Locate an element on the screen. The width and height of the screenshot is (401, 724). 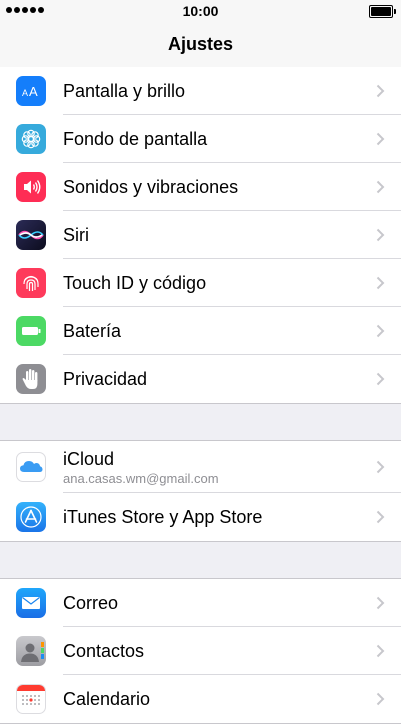
row-label: Pantalla y brillo is located at coordinates (124, 91).